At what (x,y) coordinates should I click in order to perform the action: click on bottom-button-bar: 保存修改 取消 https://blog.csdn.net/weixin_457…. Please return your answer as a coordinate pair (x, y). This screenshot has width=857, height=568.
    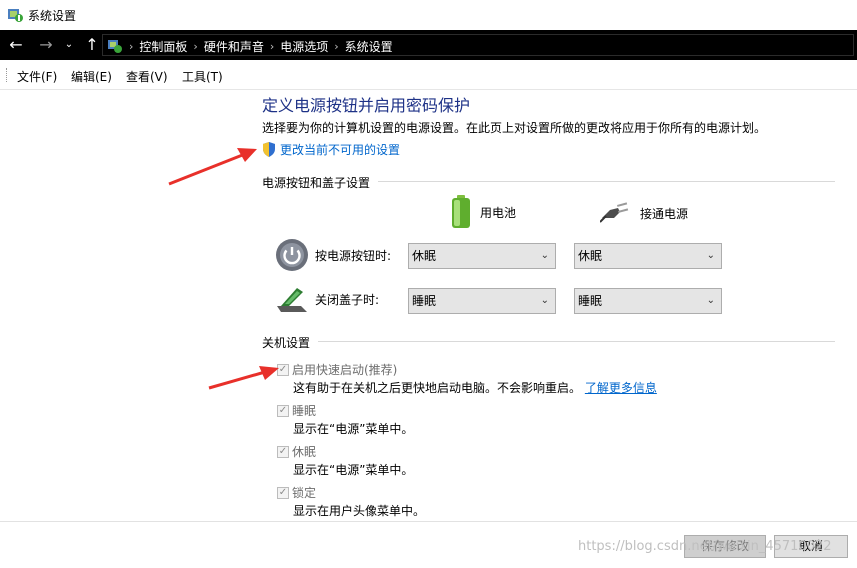
    Looking at the image, I should click on (428, 544).